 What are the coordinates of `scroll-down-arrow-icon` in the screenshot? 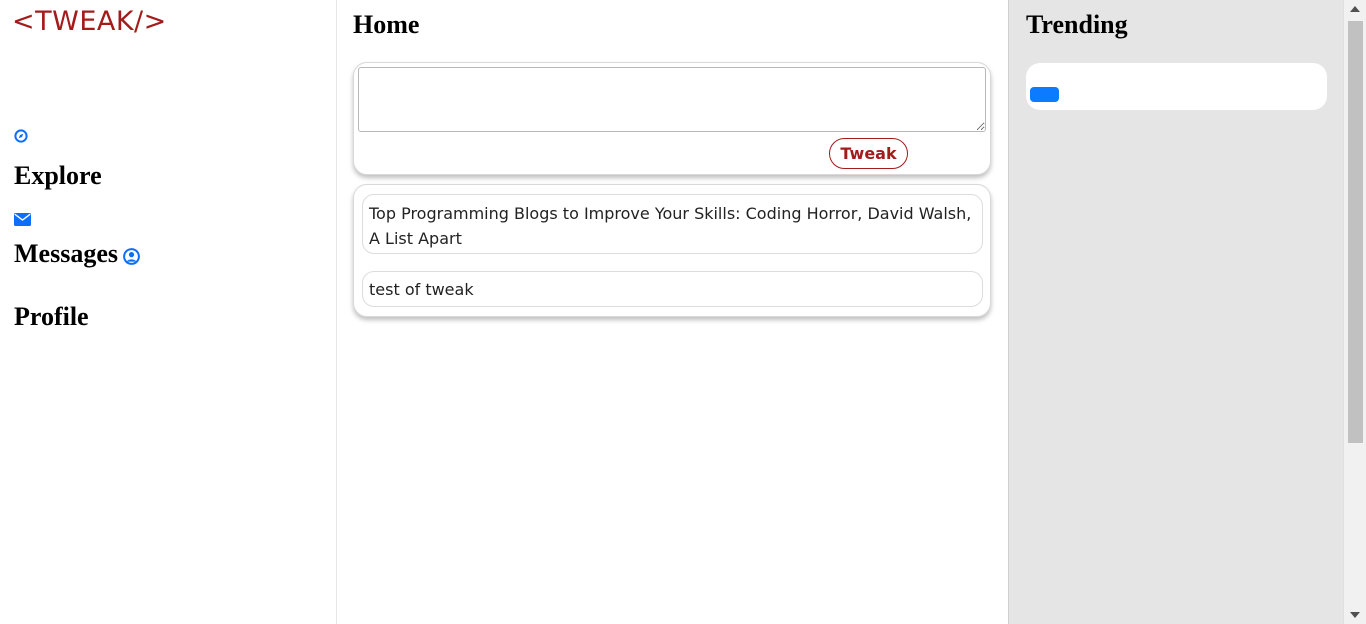 It's located at (1355, 615).